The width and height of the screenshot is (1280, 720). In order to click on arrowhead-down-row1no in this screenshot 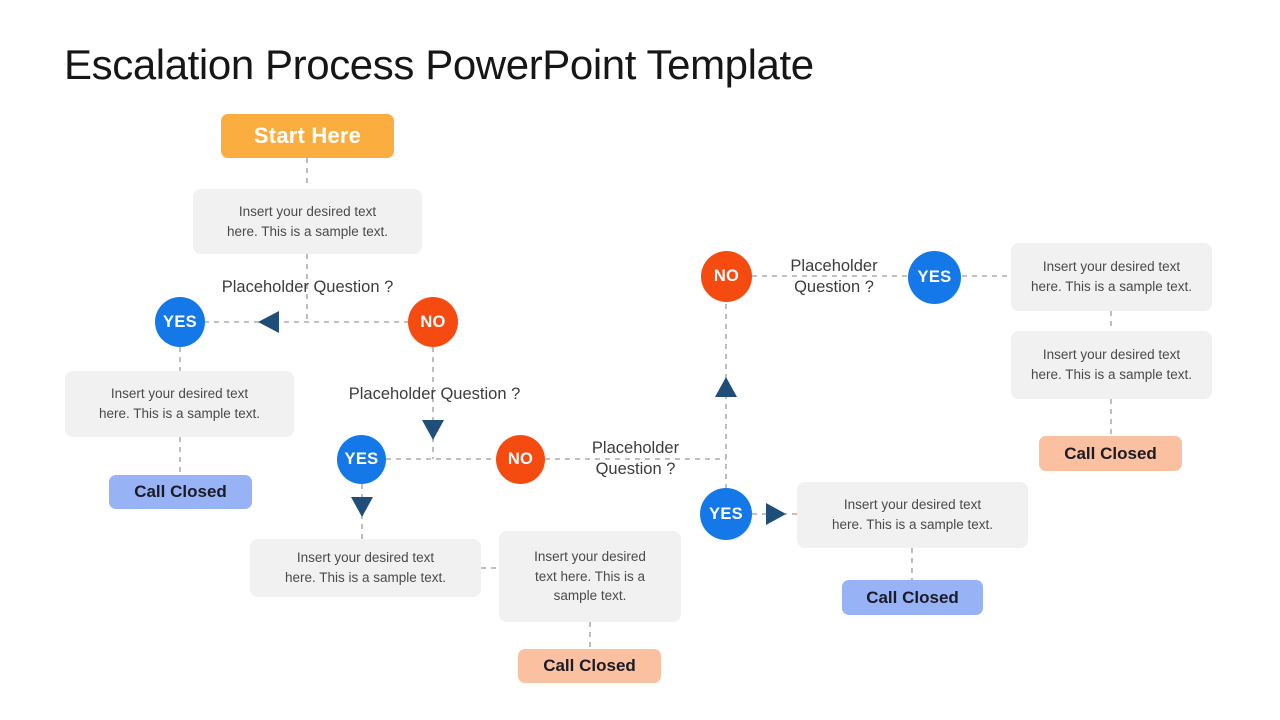, I will do `click(433, 430)`.